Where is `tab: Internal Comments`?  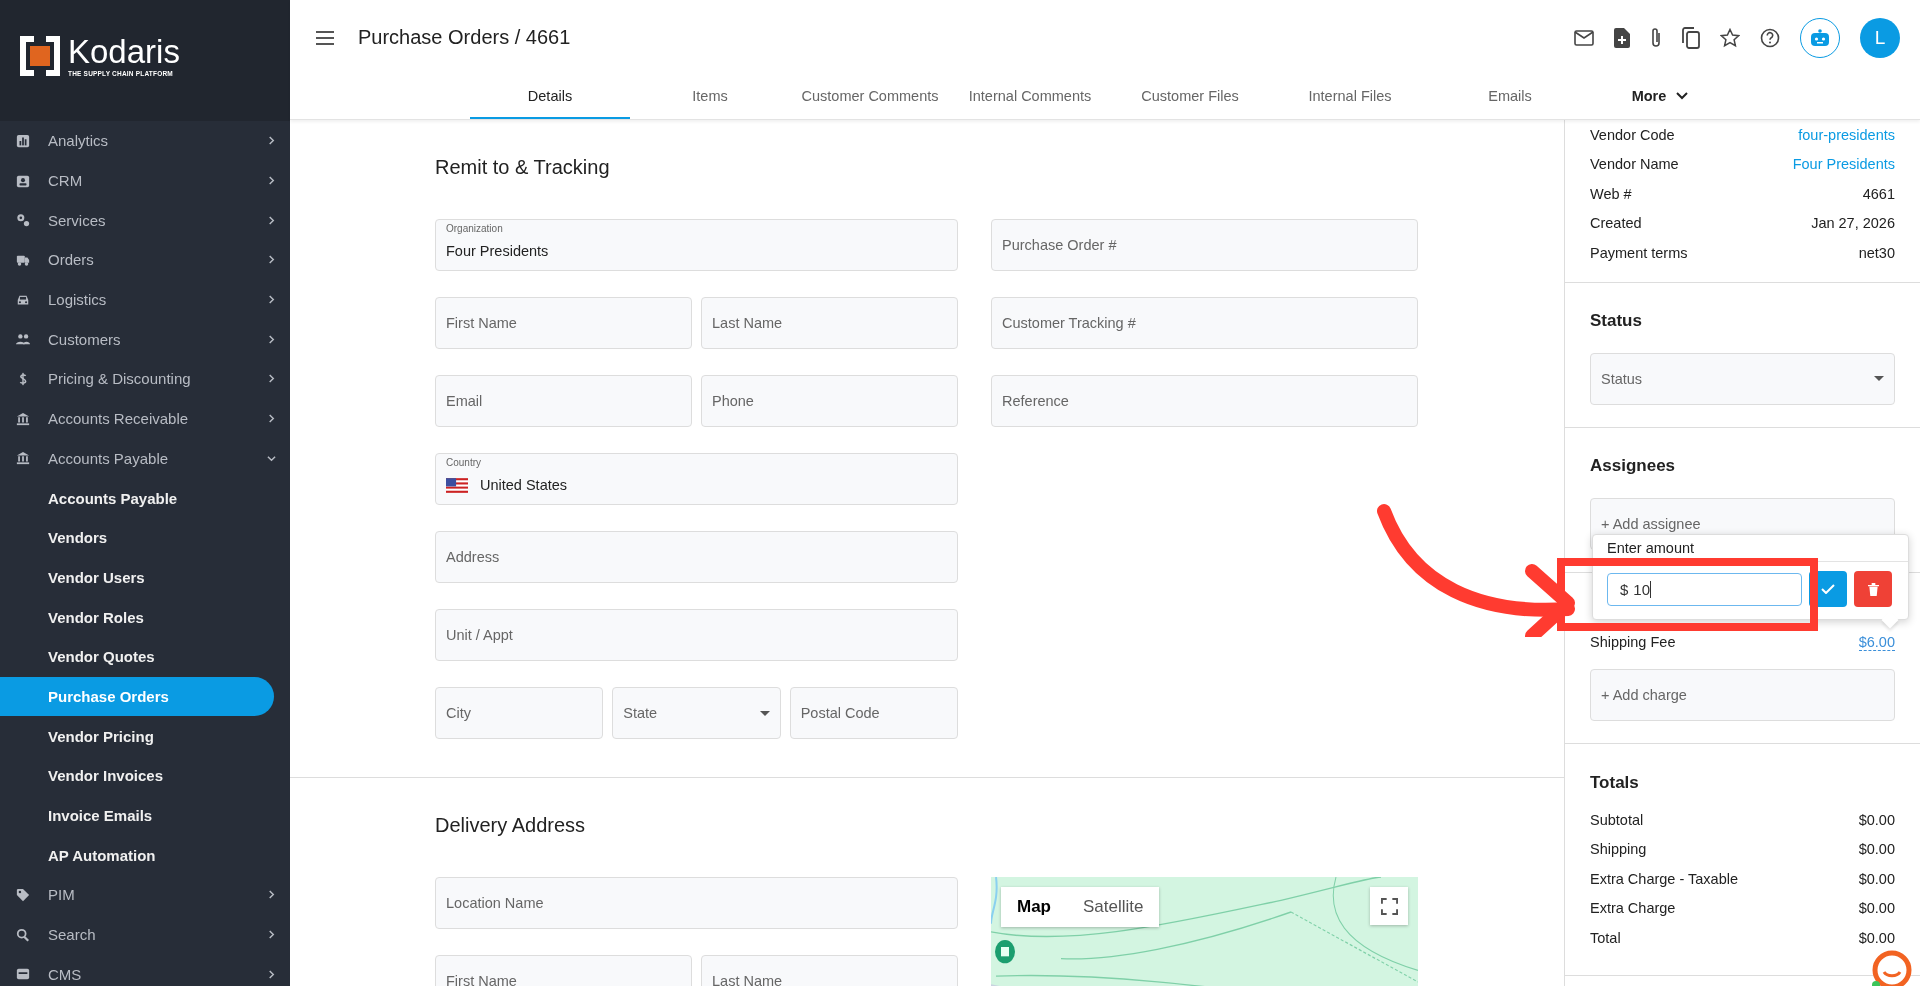
tab: Internal Comments is located at coordinates (1030, 97).